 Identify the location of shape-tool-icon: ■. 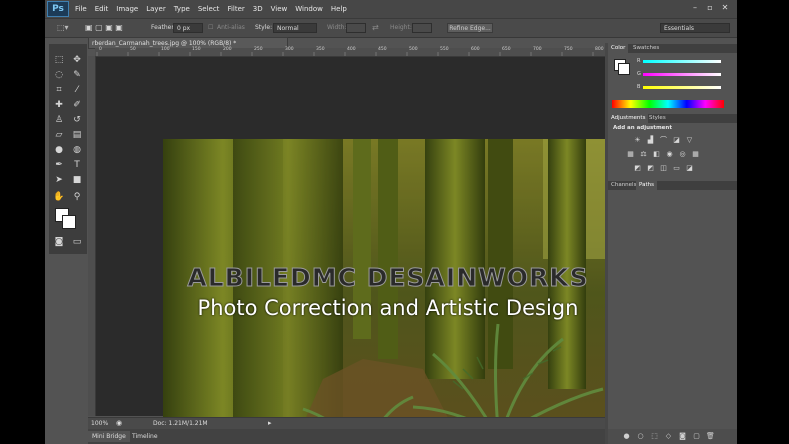
(77, 180).